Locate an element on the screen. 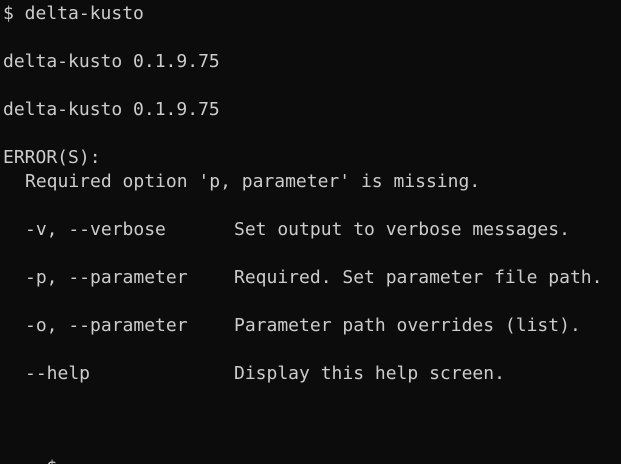  option-flag-help: --help is located at coordinates (58, 373).